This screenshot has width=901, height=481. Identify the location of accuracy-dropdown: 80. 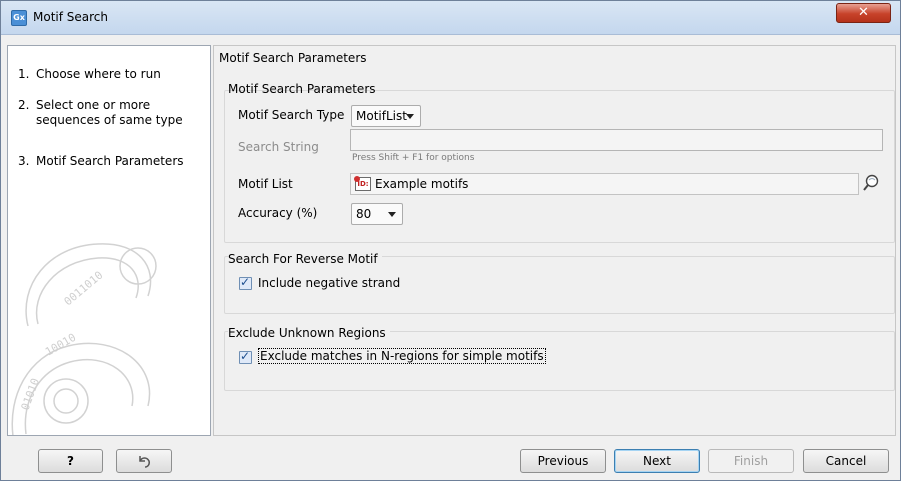
(377, 214).